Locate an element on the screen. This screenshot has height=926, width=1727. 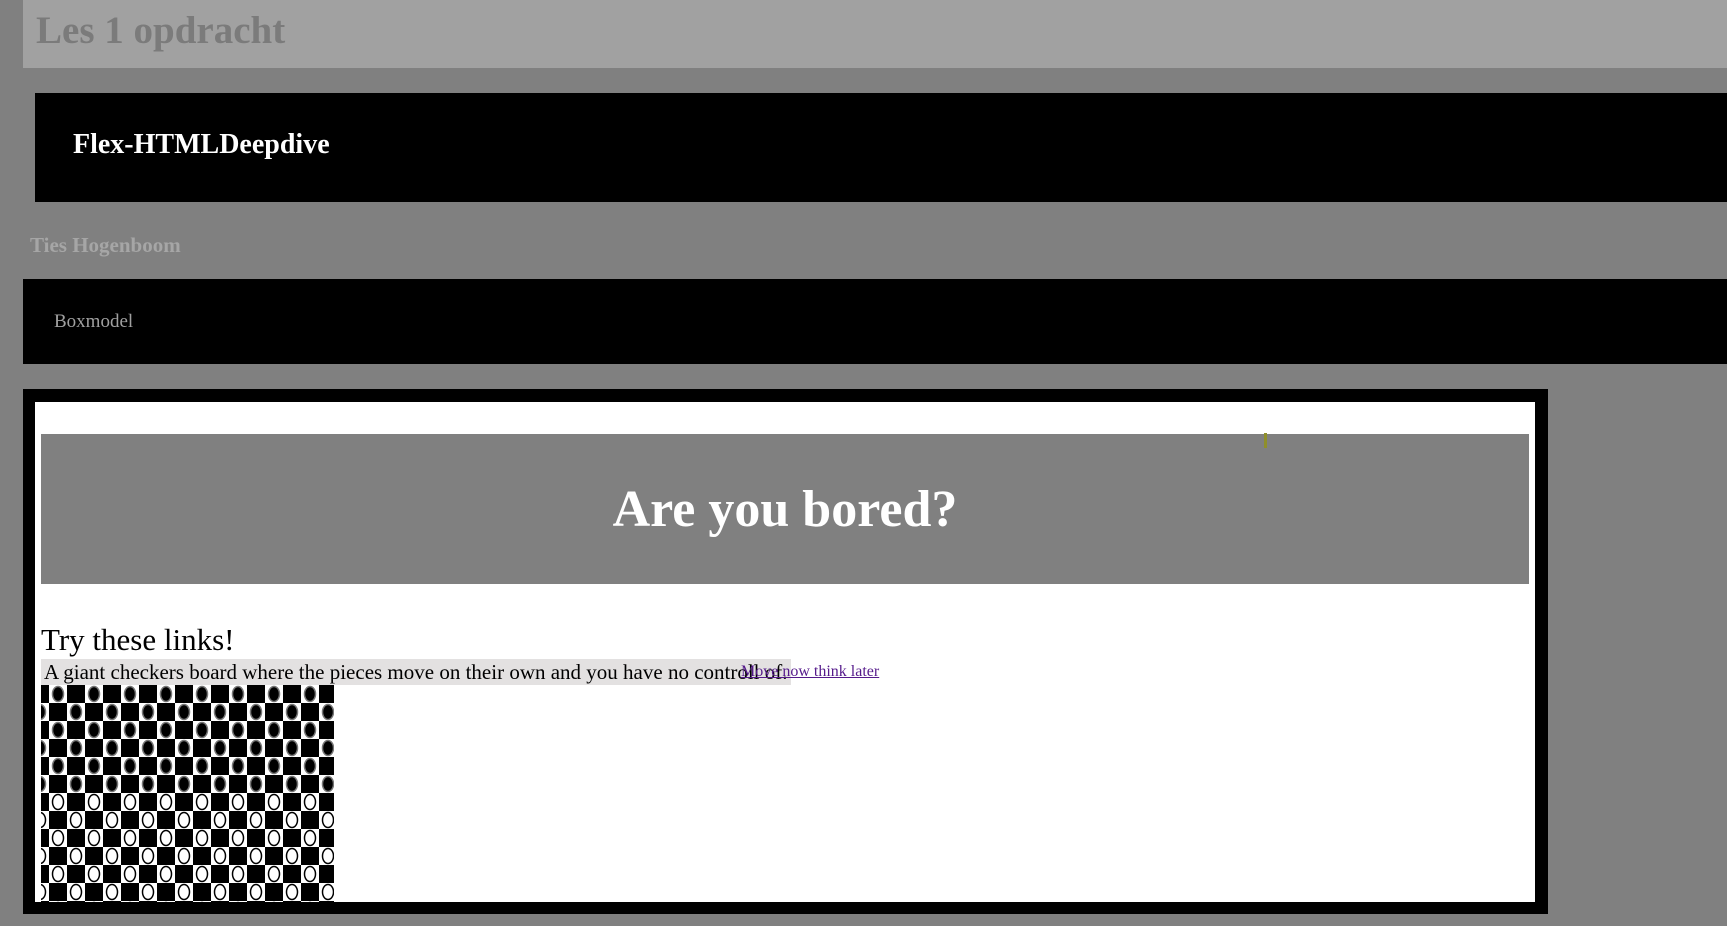
page-title: Les 1 opdracht is located at coordinates (161, 30).